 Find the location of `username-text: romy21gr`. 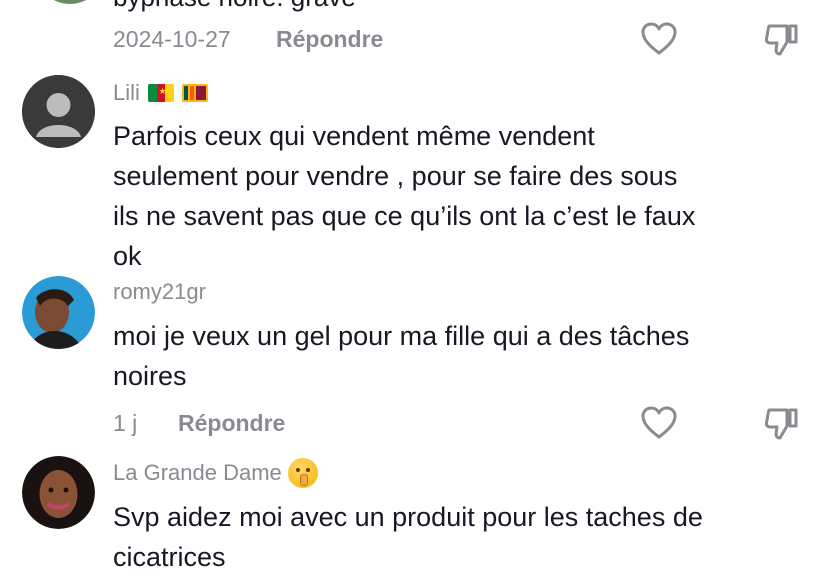

username-text: romy21gr is located at coordinates (159, 292).